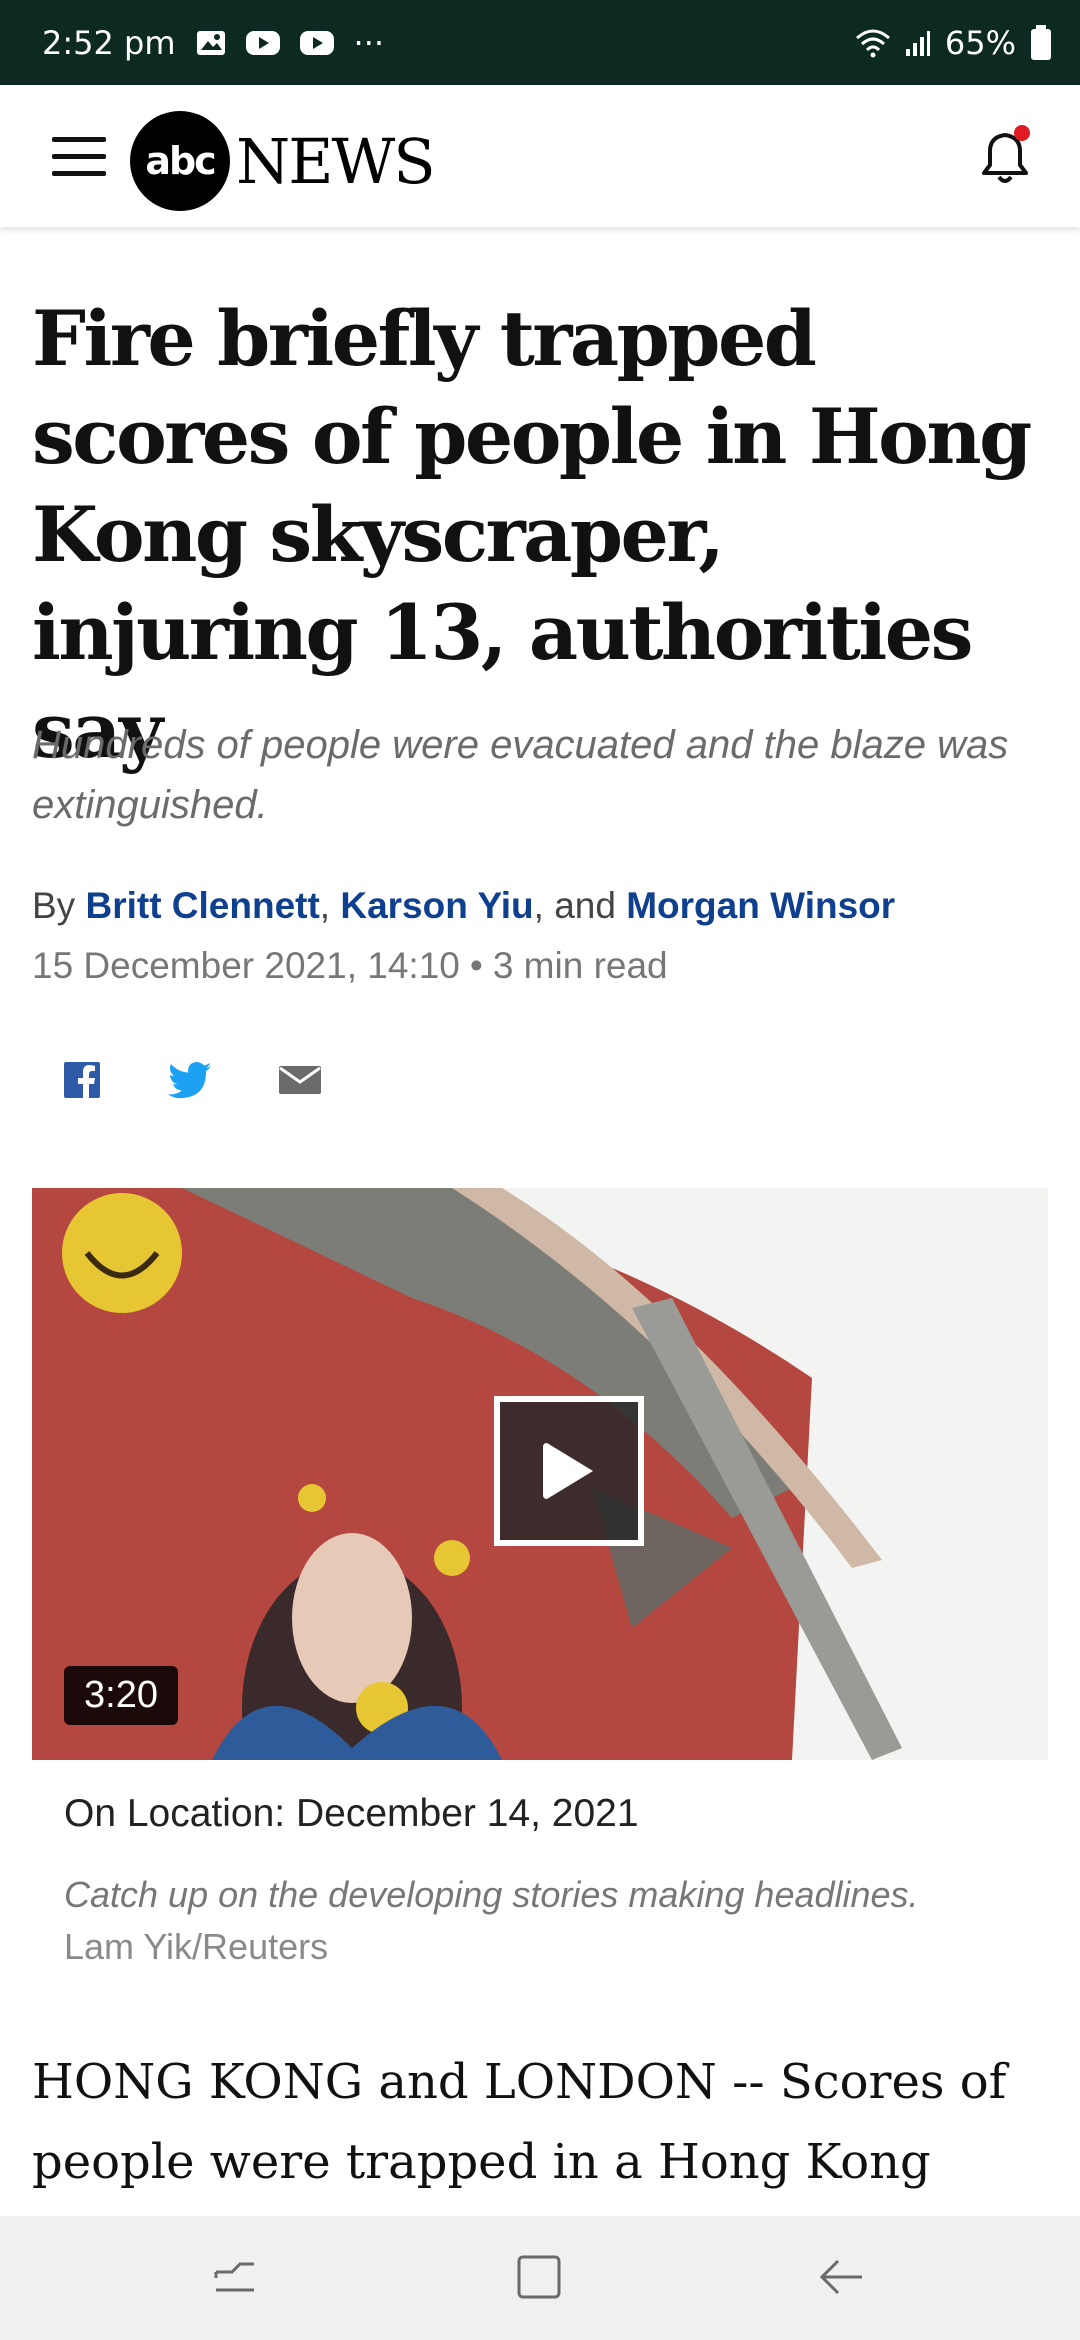 This screenshot has width=1080, height=2340. Describe the element at coordinates (918, 43) in the screenshot. I see `signal-icon` at that location.